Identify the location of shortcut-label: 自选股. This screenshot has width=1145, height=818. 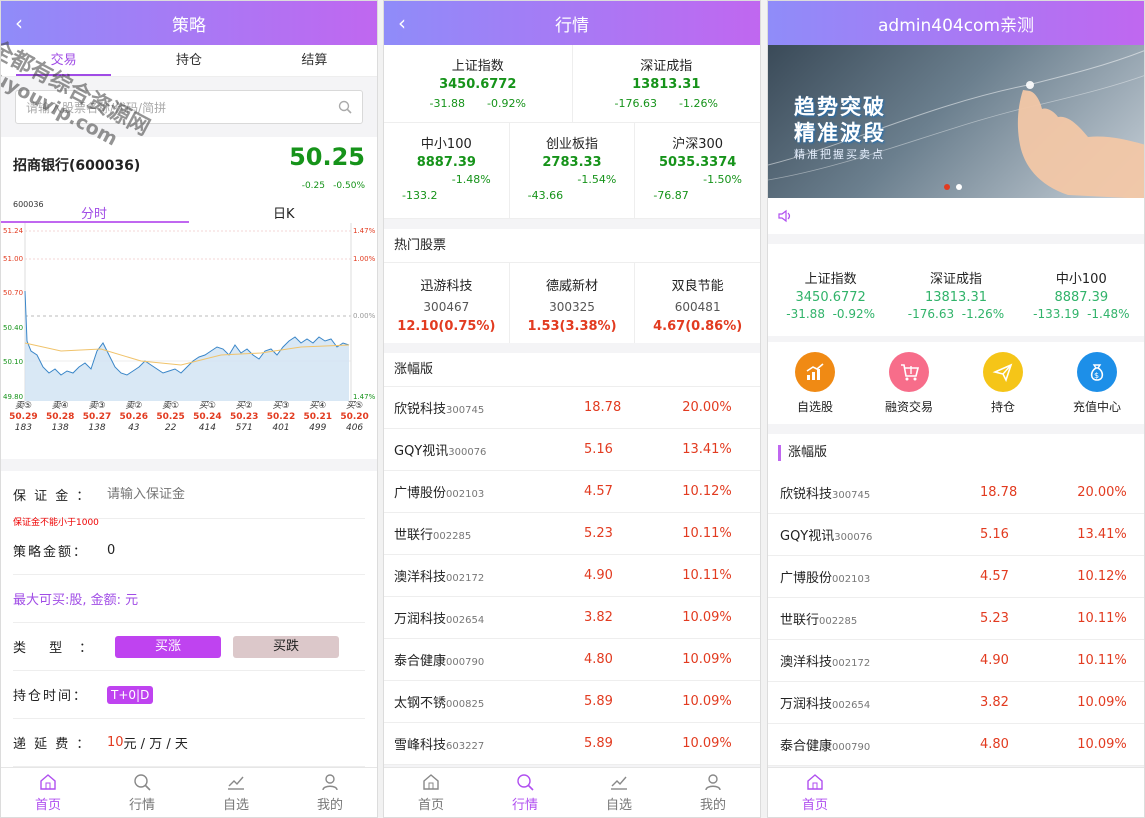
(814, 407).